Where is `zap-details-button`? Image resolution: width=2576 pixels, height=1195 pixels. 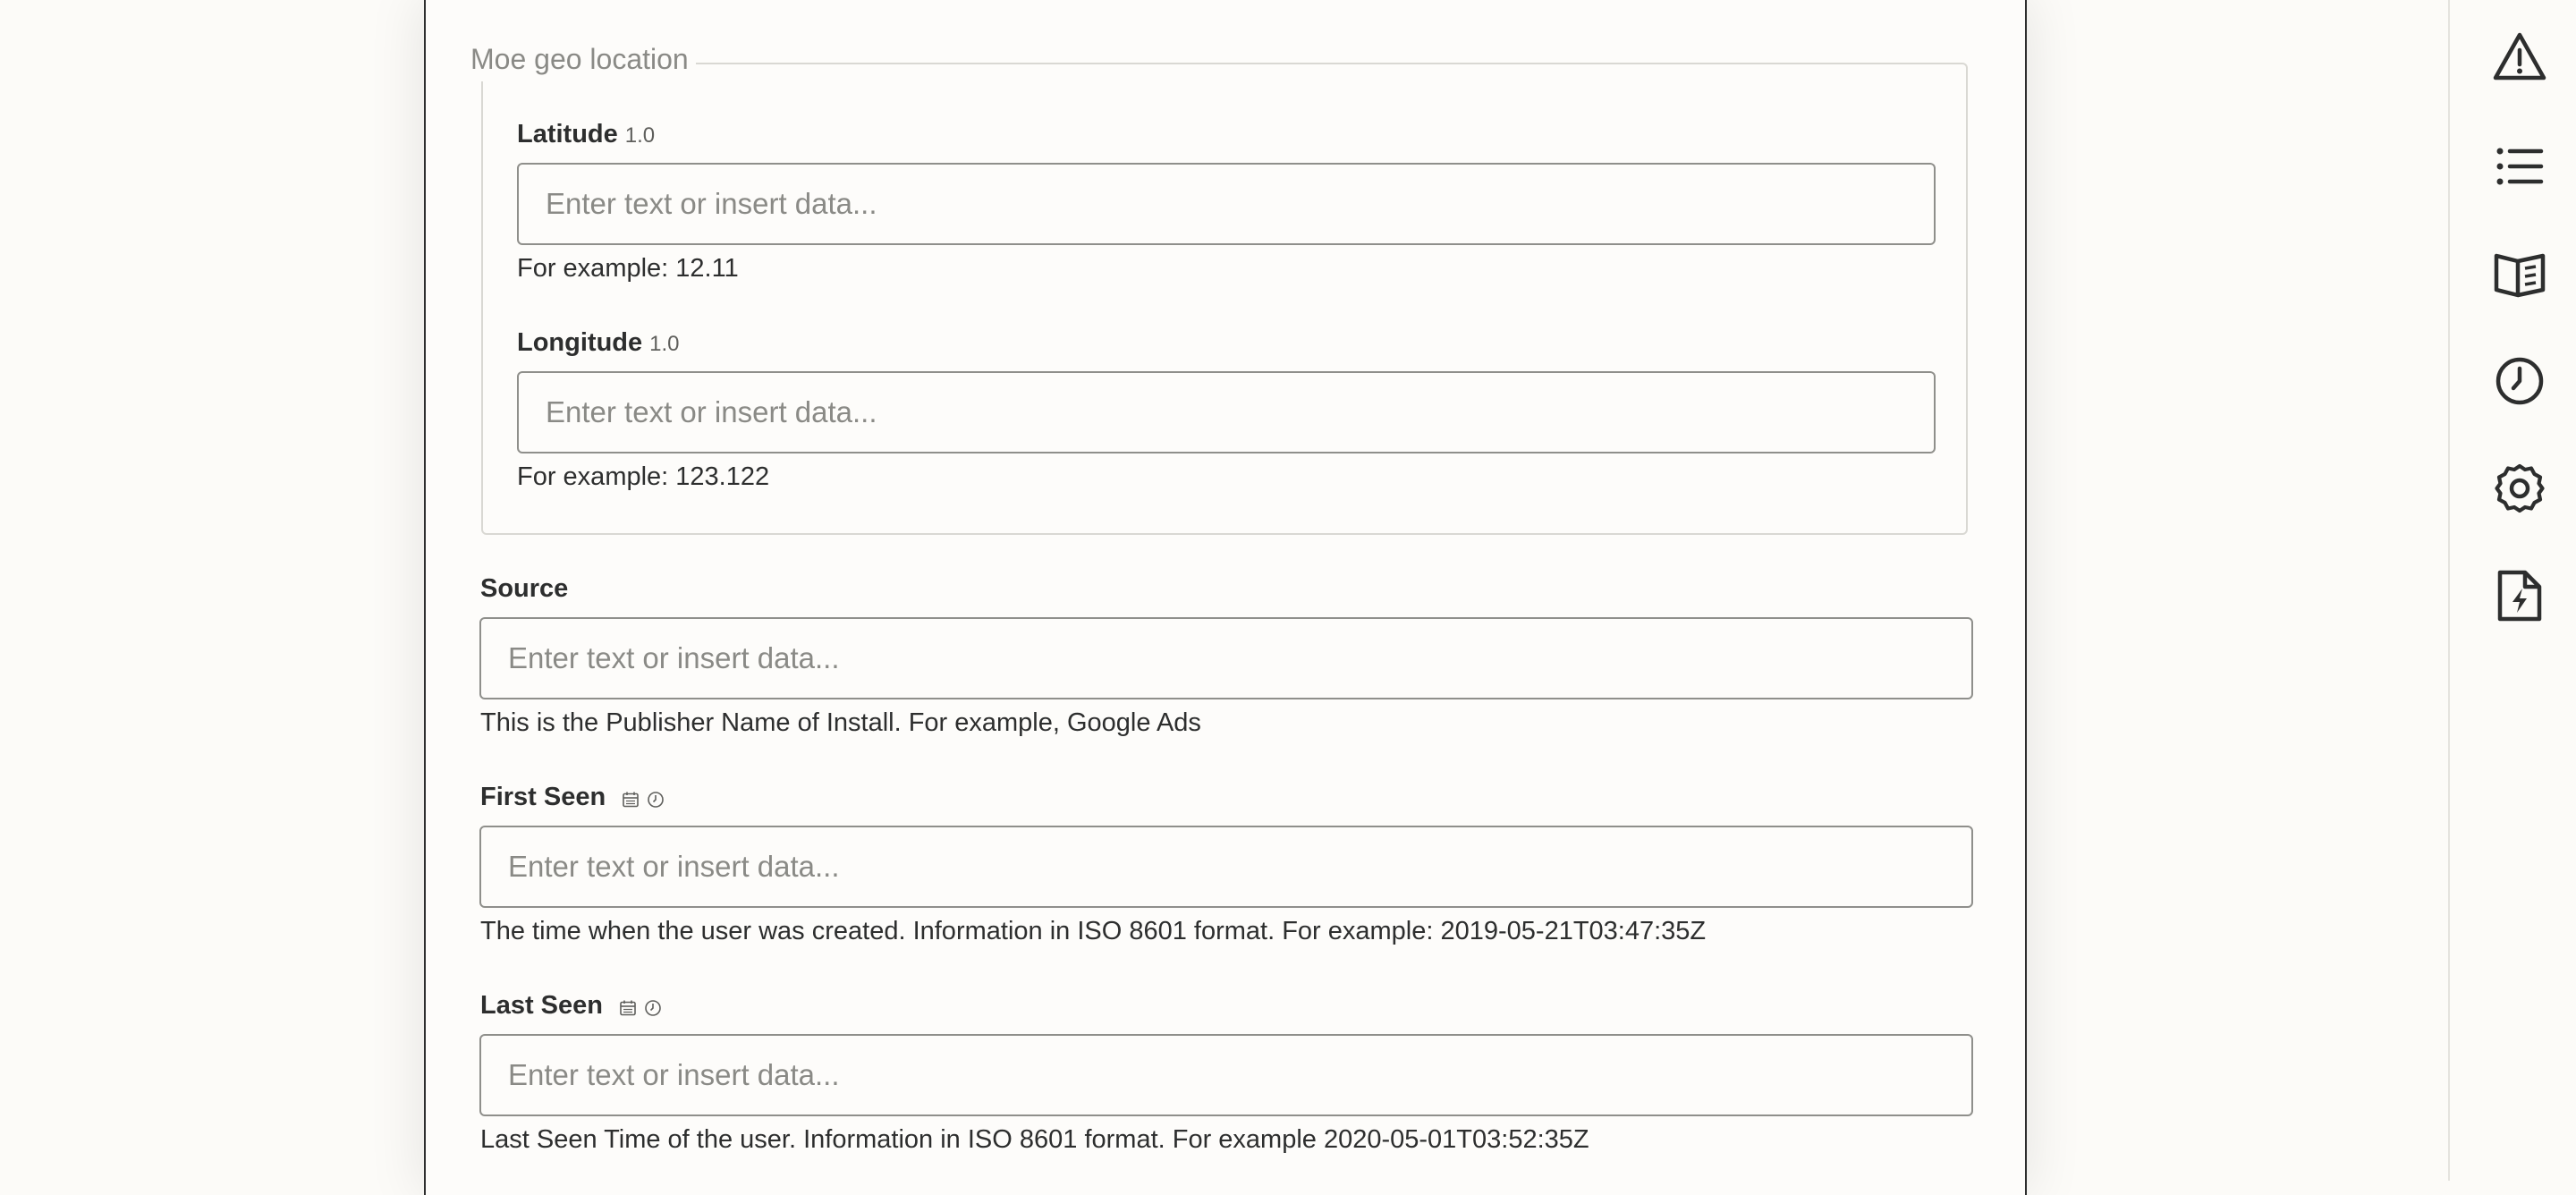
zap-details-button is located at coordinates (2519, 595).